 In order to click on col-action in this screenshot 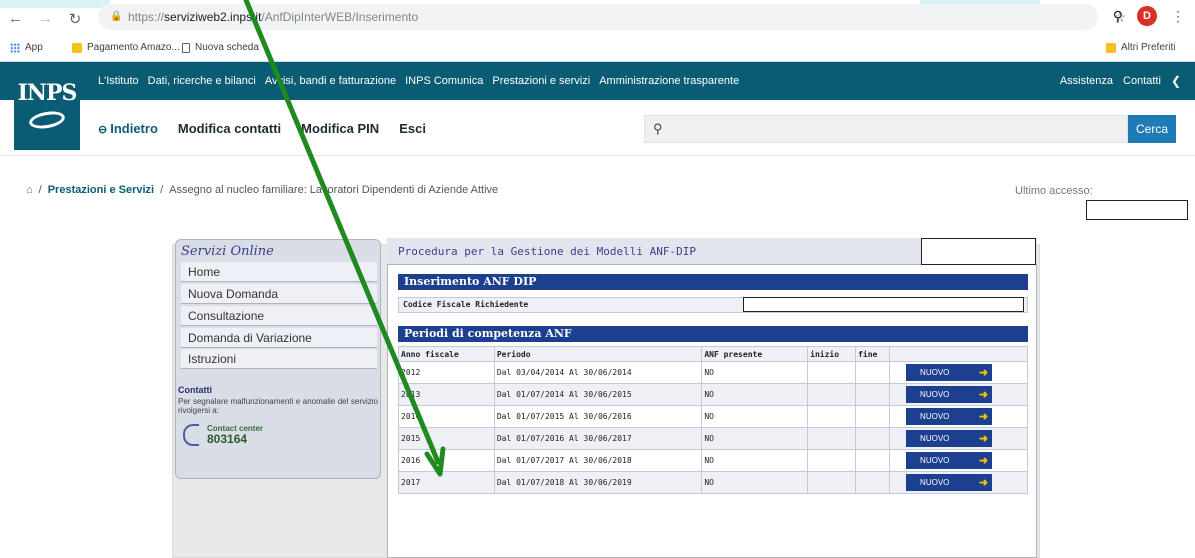, I will do `click(958, 354)`.